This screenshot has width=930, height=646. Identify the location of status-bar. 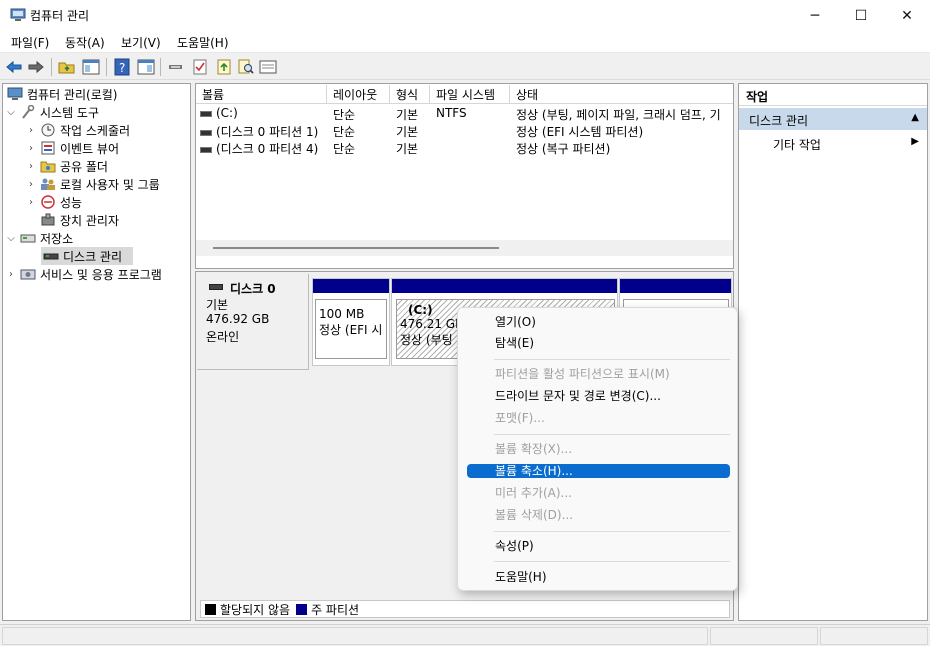
(465, 635).